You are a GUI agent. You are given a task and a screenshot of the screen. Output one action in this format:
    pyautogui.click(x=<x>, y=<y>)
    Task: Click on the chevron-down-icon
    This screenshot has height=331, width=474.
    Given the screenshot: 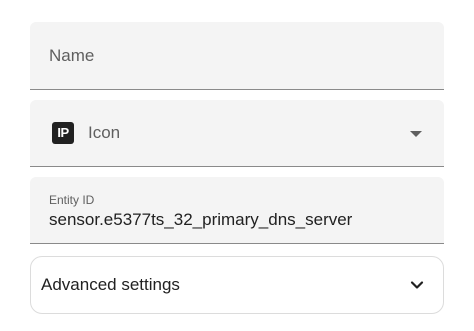 What is the action you would take?
    pyautogui.click(x=417, y=285)
    